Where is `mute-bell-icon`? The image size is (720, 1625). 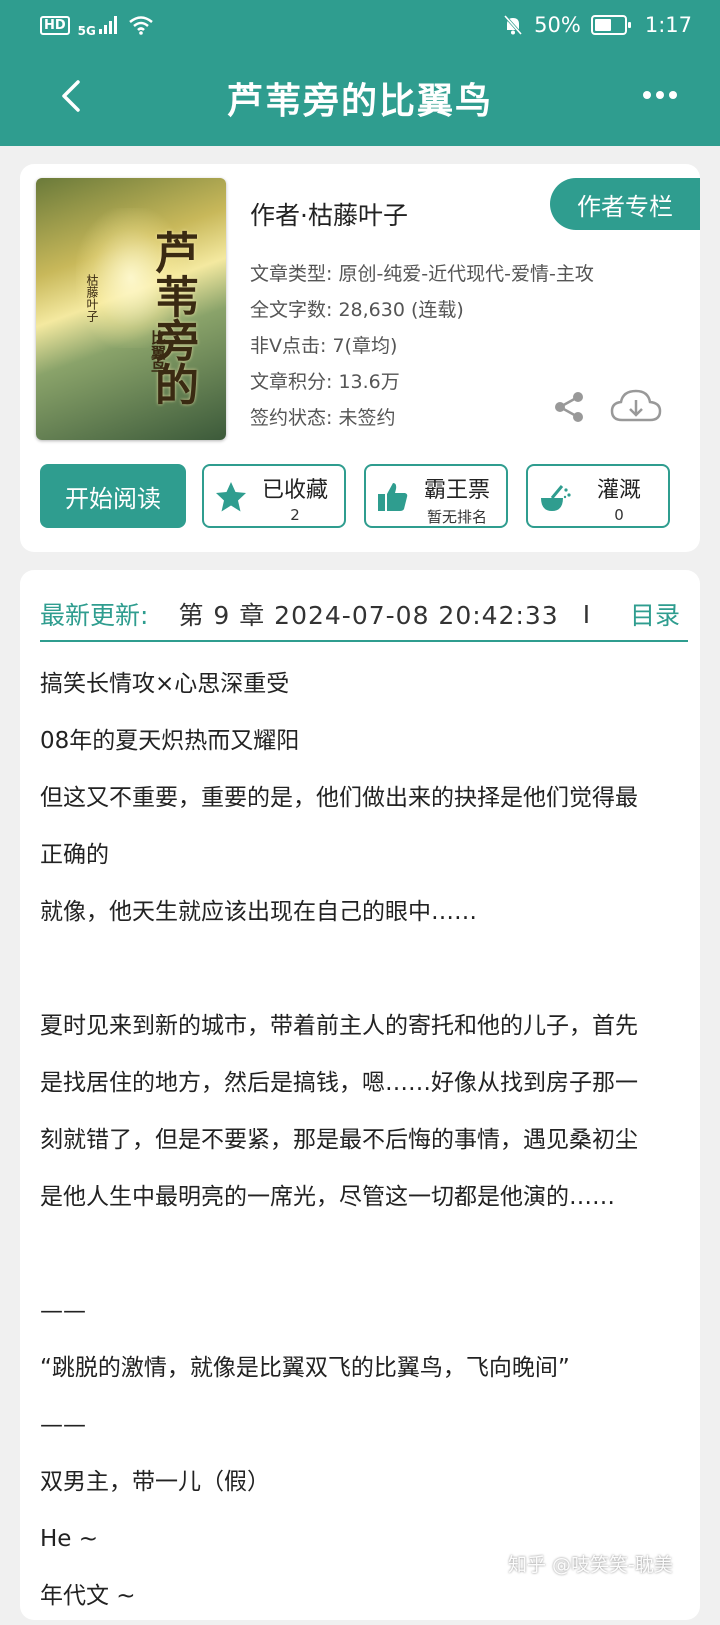 mute-bell-icon is located at coordinates (513, 25).